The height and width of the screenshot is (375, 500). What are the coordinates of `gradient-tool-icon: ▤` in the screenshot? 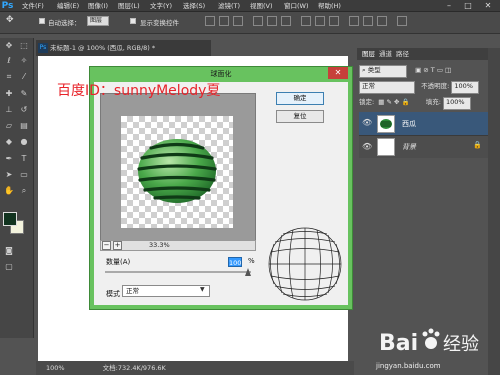 It's located at (24, 126).